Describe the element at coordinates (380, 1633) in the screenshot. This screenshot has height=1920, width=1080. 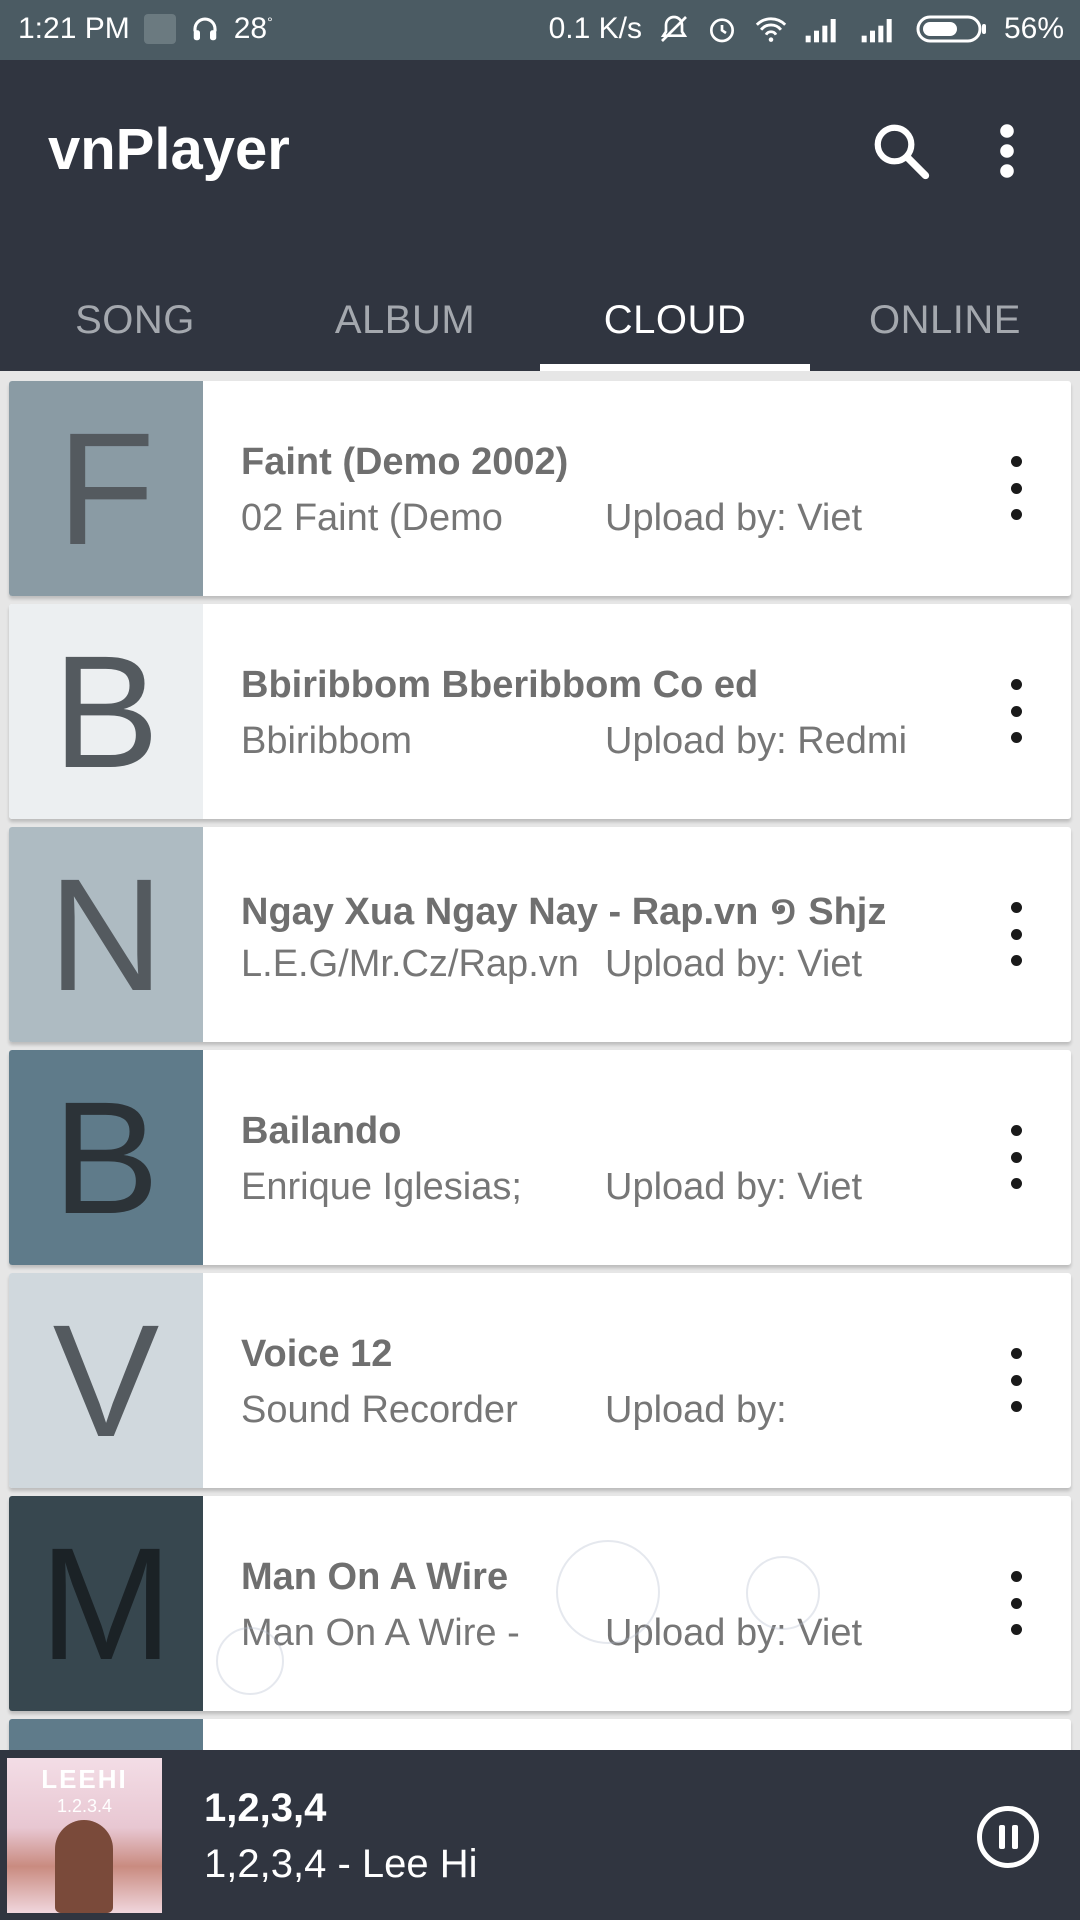
I see `song-artist: Man On A Wire -` at that location.